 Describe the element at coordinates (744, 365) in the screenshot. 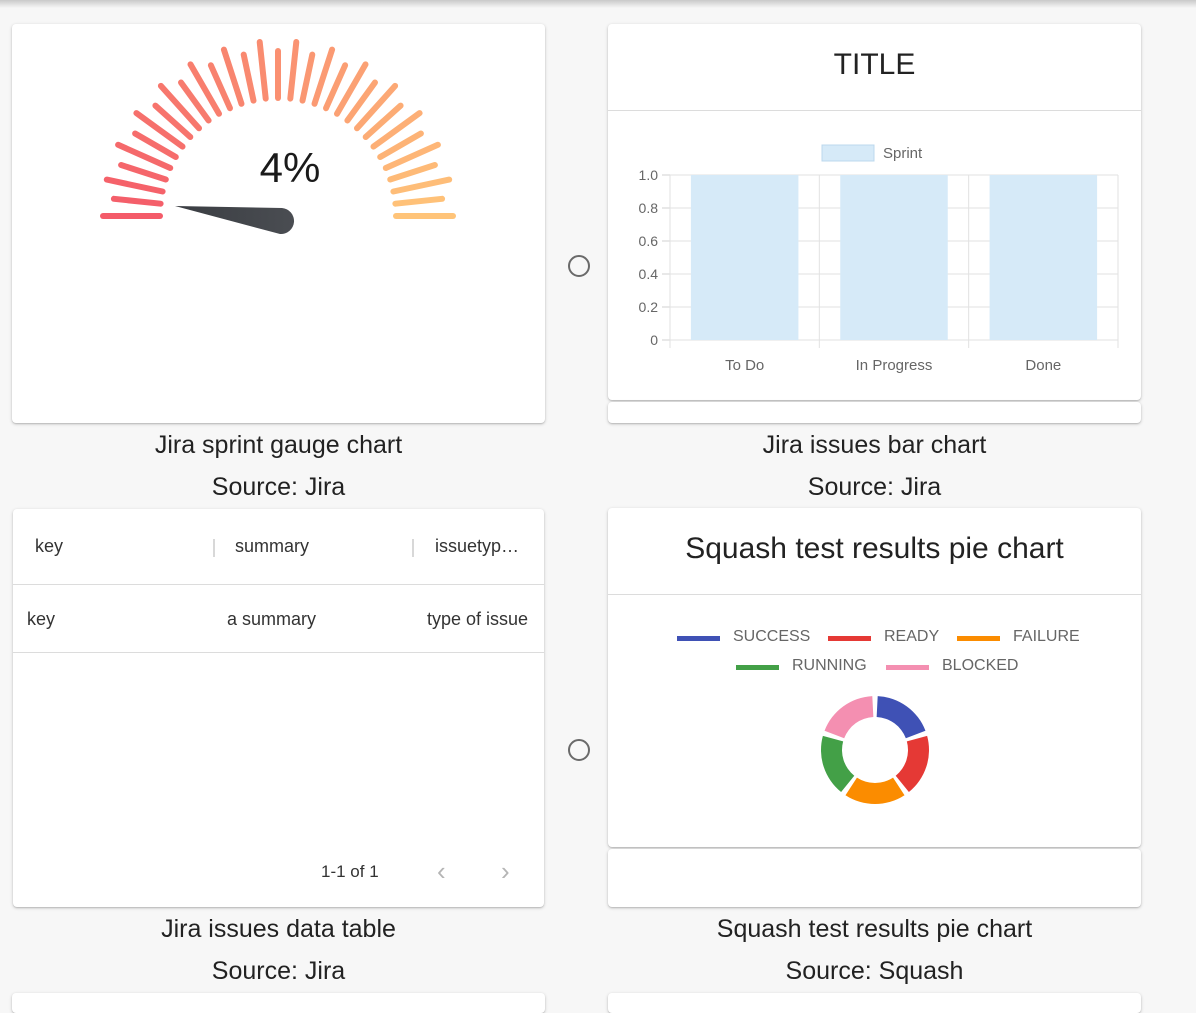

I see `x-tick-label: To Do` at that location.